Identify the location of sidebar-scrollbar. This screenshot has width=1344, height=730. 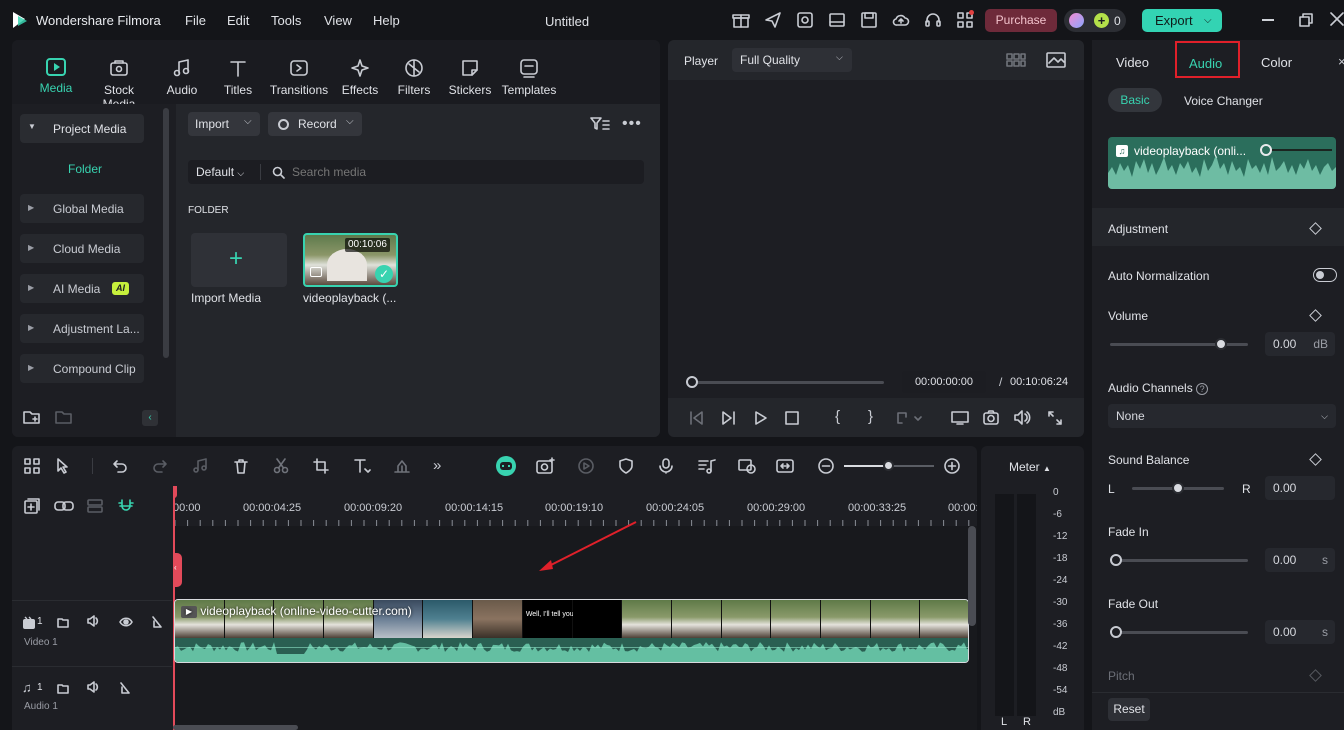
(166, 233).